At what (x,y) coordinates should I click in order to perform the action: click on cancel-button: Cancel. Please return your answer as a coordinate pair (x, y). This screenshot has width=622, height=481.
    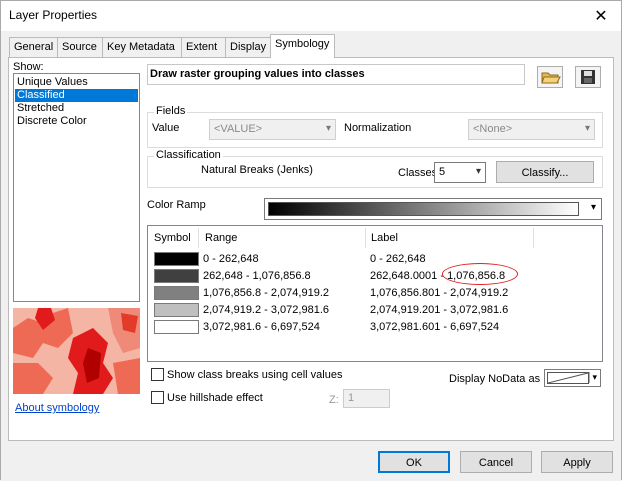
    Looking at the image, I should click on (496, 462).